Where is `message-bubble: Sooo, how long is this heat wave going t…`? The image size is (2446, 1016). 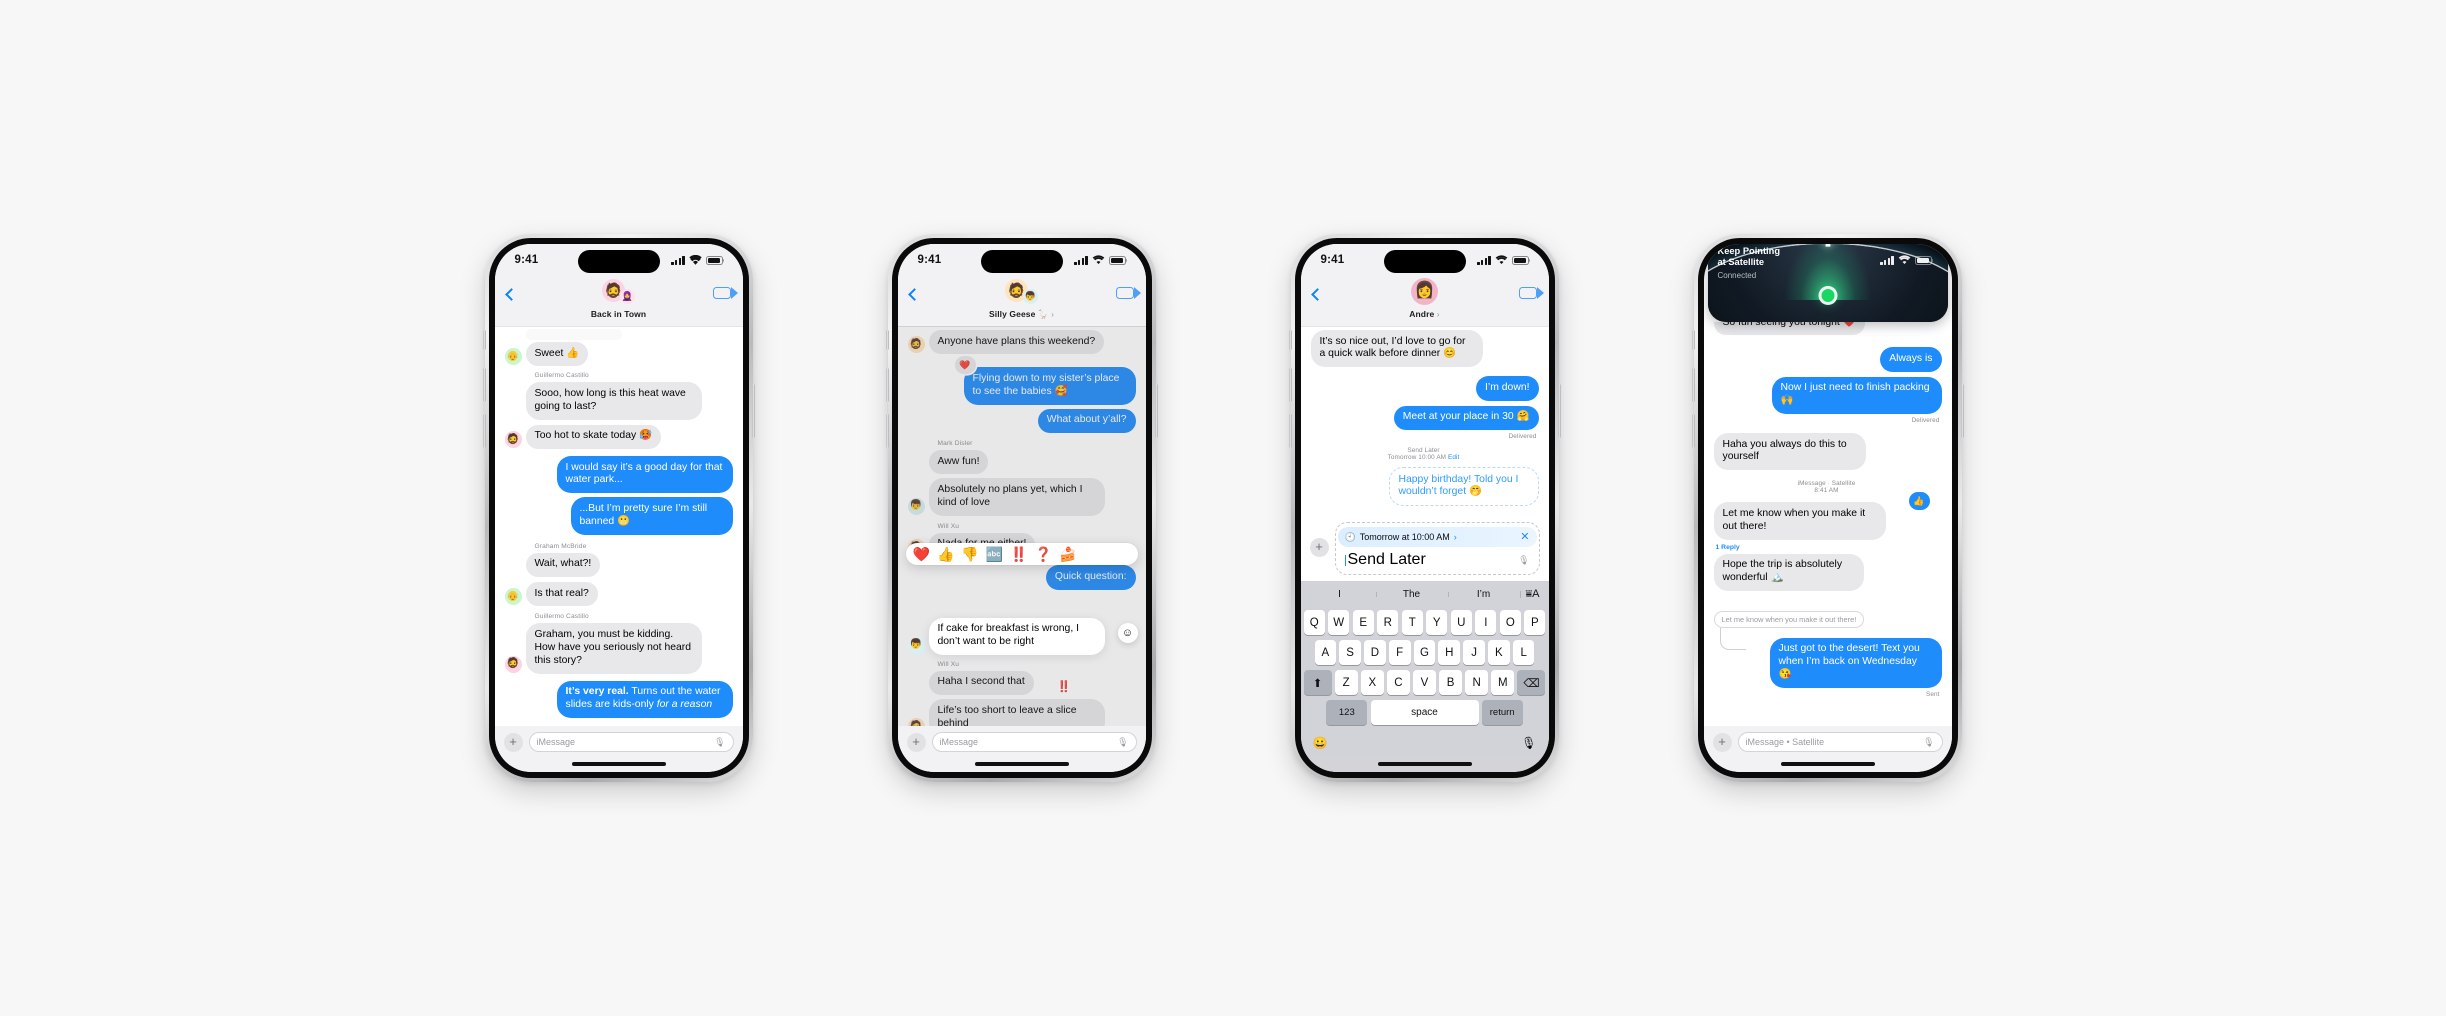
message-bubble: Sooo, how long is this heat wave going t… is located at coordinates (613, 401).